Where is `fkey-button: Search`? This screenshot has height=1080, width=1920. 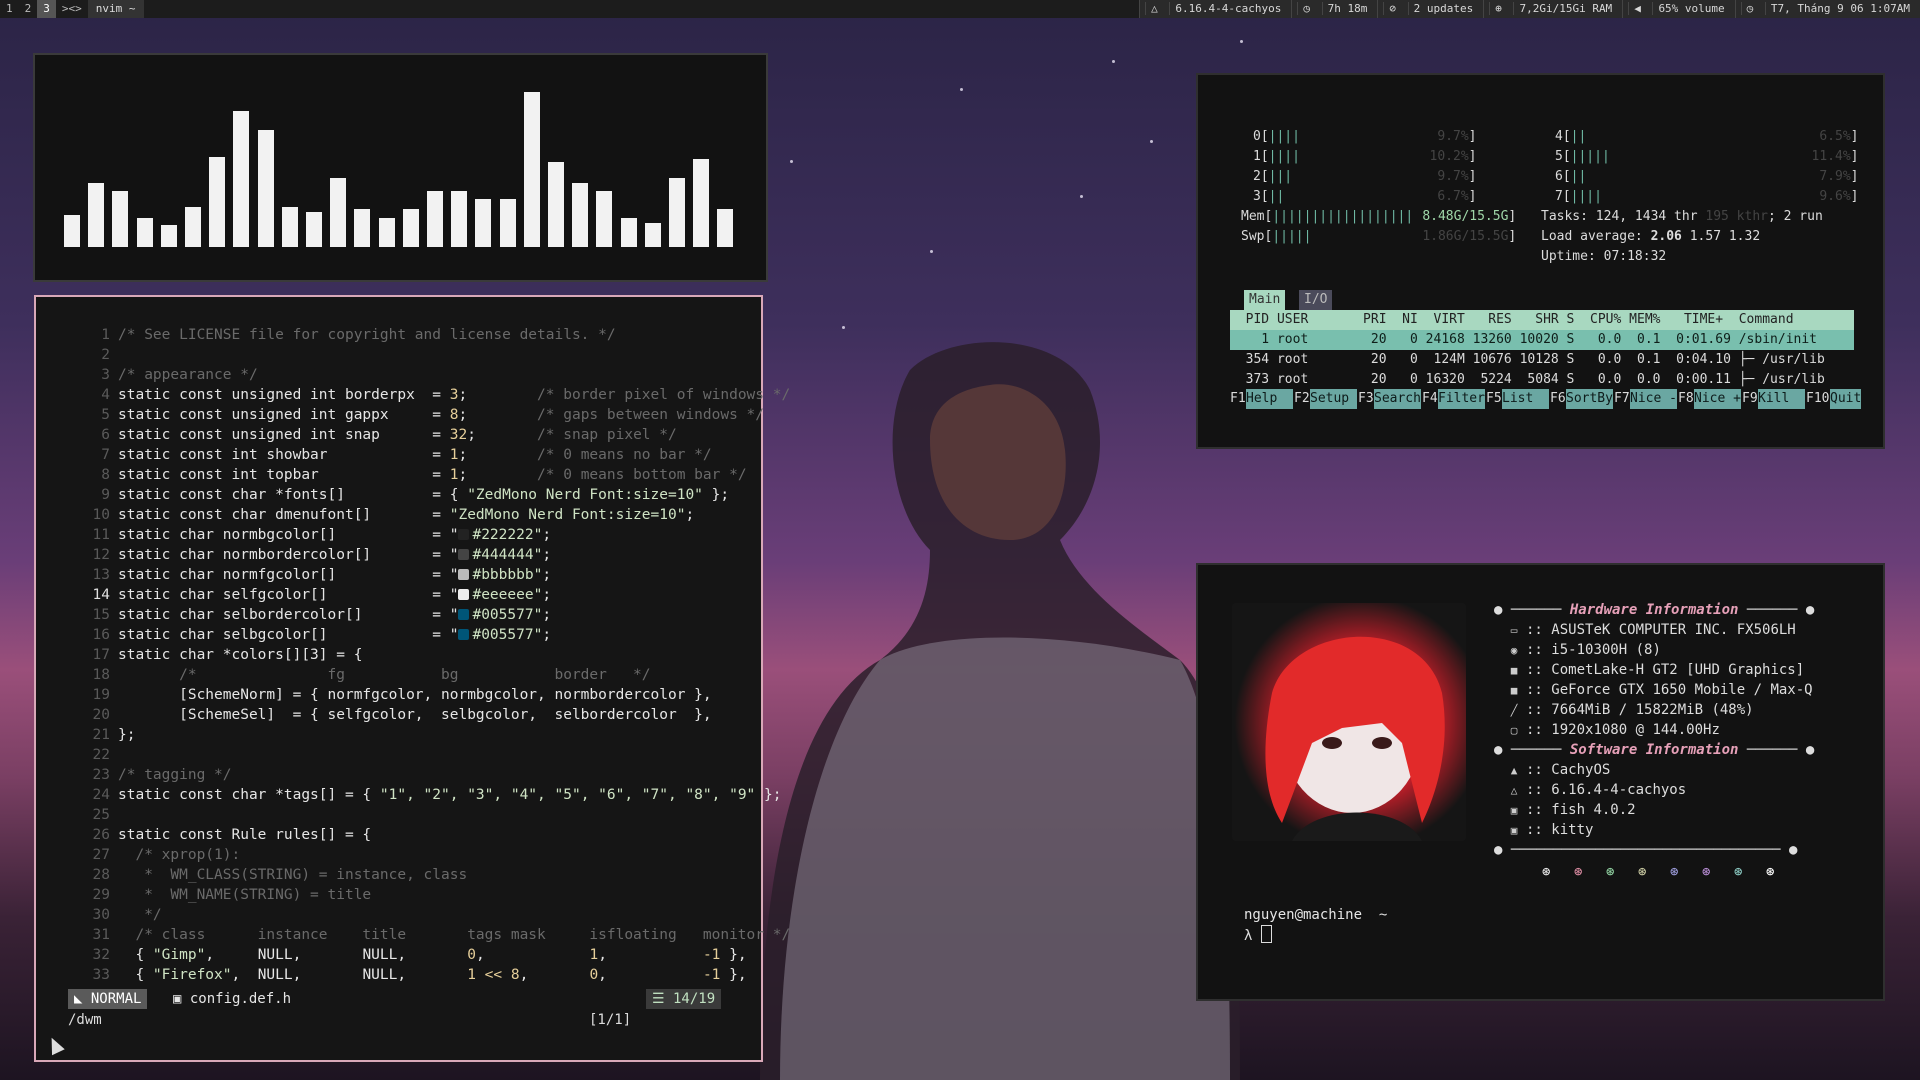 fkey-button: Search is located at coordinates (1397, 399).